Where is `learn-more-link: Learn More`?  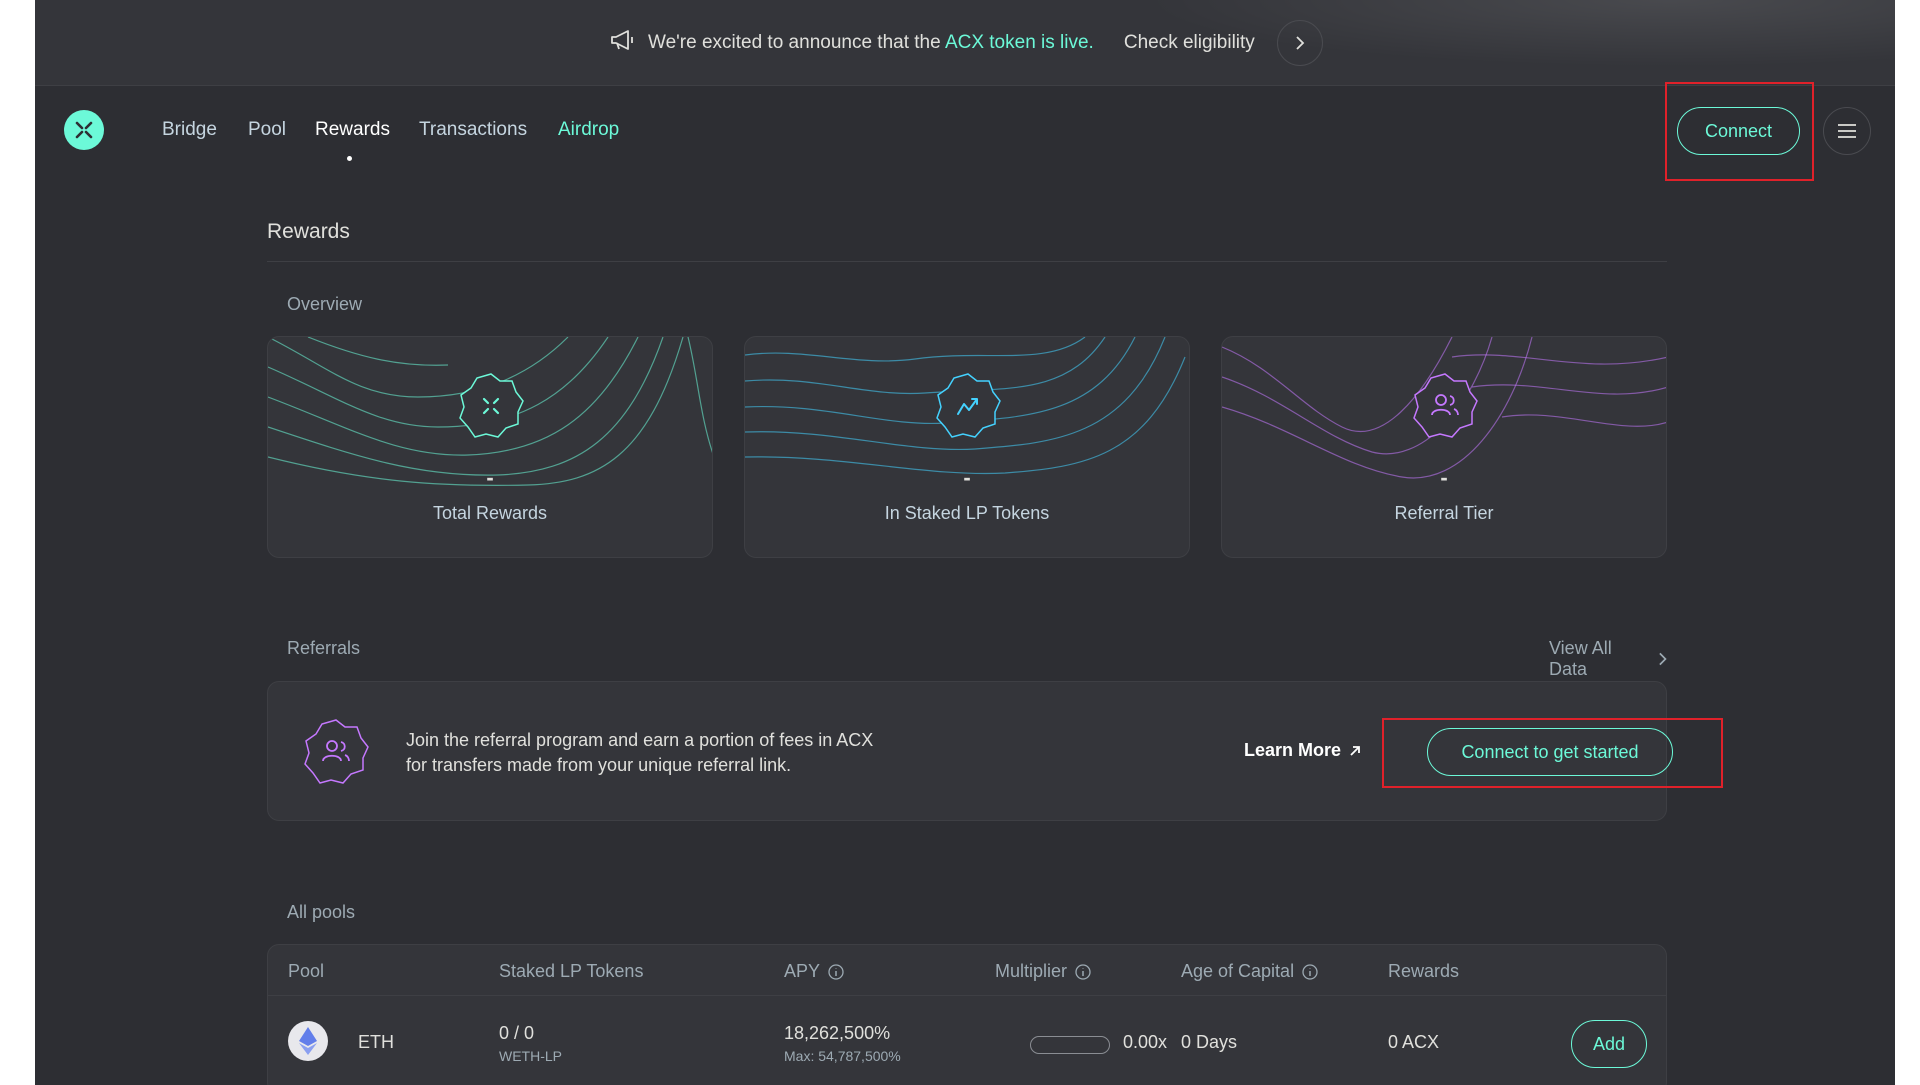 learn-more-link: Learn More is located at coordinates (1302, 750).